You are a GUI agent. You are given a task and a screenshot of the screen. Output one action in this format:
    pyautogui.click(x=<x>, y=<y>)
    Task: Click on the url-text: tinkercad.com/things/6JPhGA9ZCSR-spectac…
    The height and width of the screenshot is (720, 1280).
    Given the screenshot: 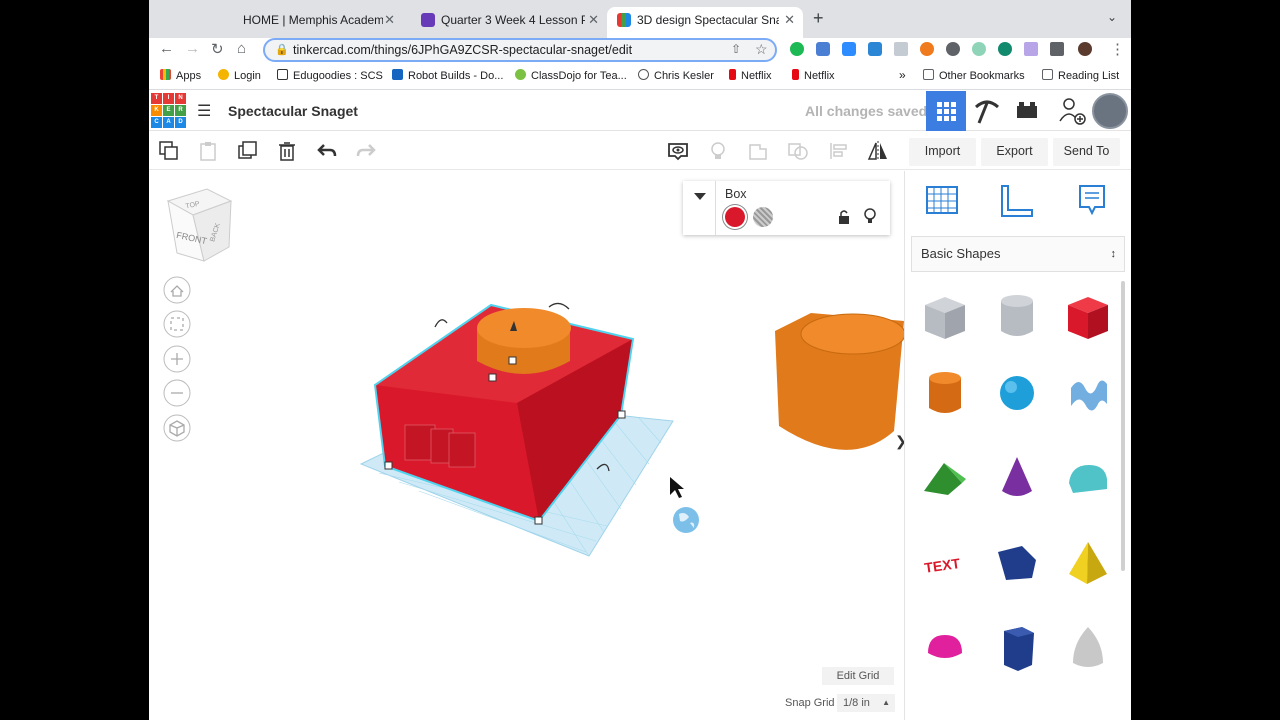 What is the action you would take?
    pyautogui.click(x=462, y=50)
    